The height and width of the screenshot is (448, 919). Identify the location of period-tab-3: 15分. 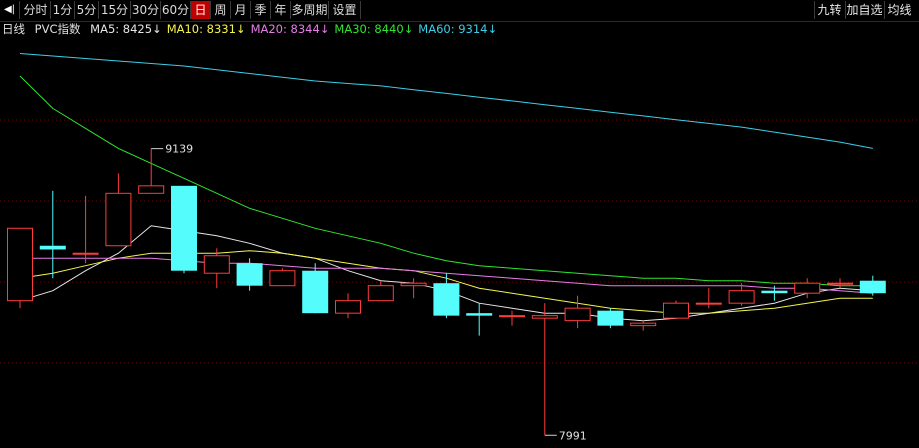
(115, 10).